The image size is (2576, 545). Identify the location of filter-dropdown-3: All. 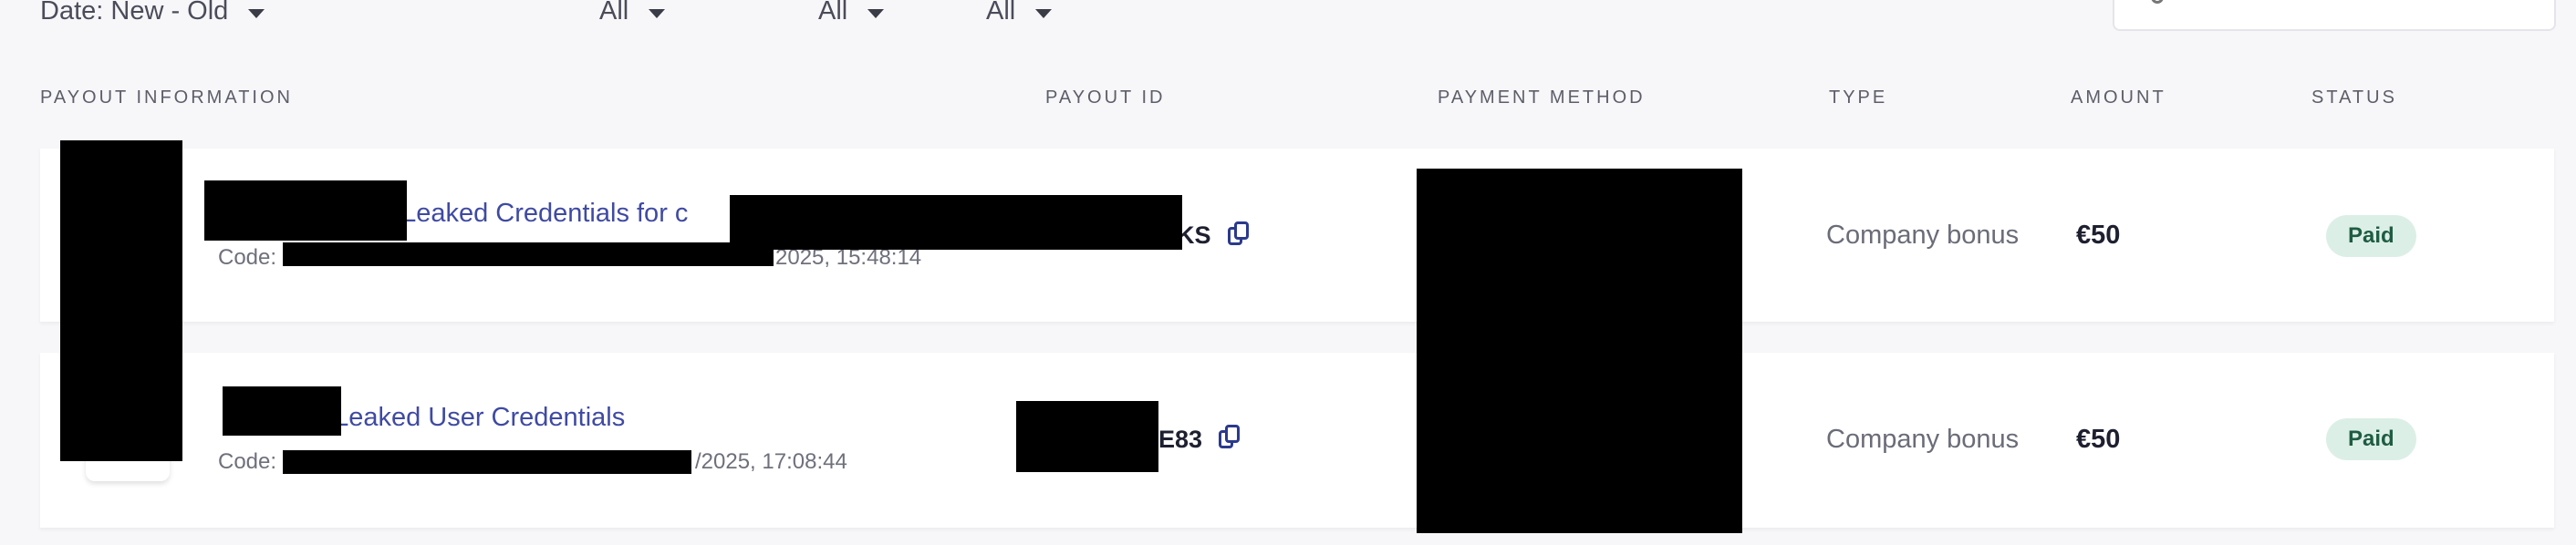
(1019, 13).